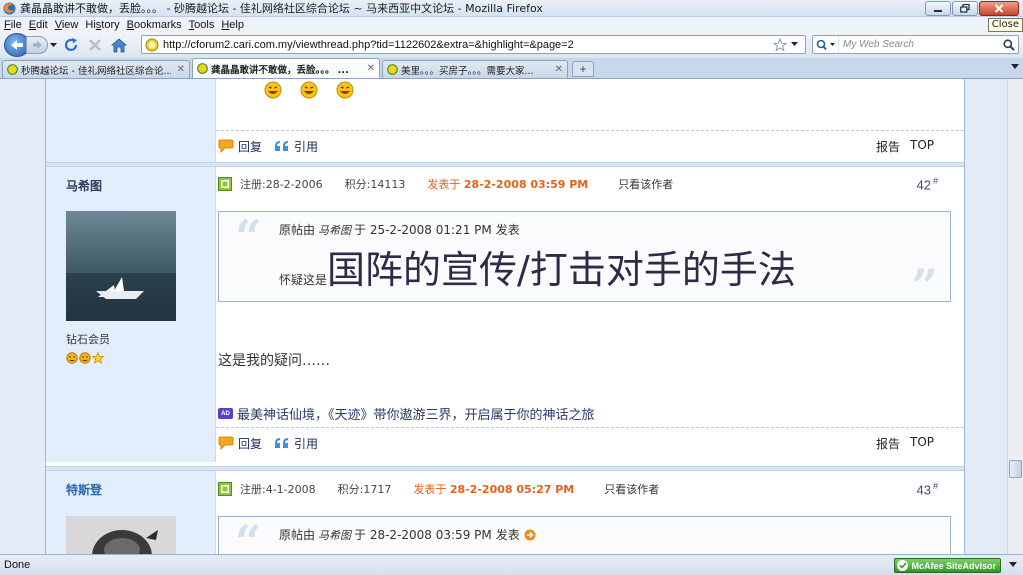 This screenshot has width=1023, height=575. I want to click on siteadvisor-button: McAfee SiteAdvisor, so click(947, 565).